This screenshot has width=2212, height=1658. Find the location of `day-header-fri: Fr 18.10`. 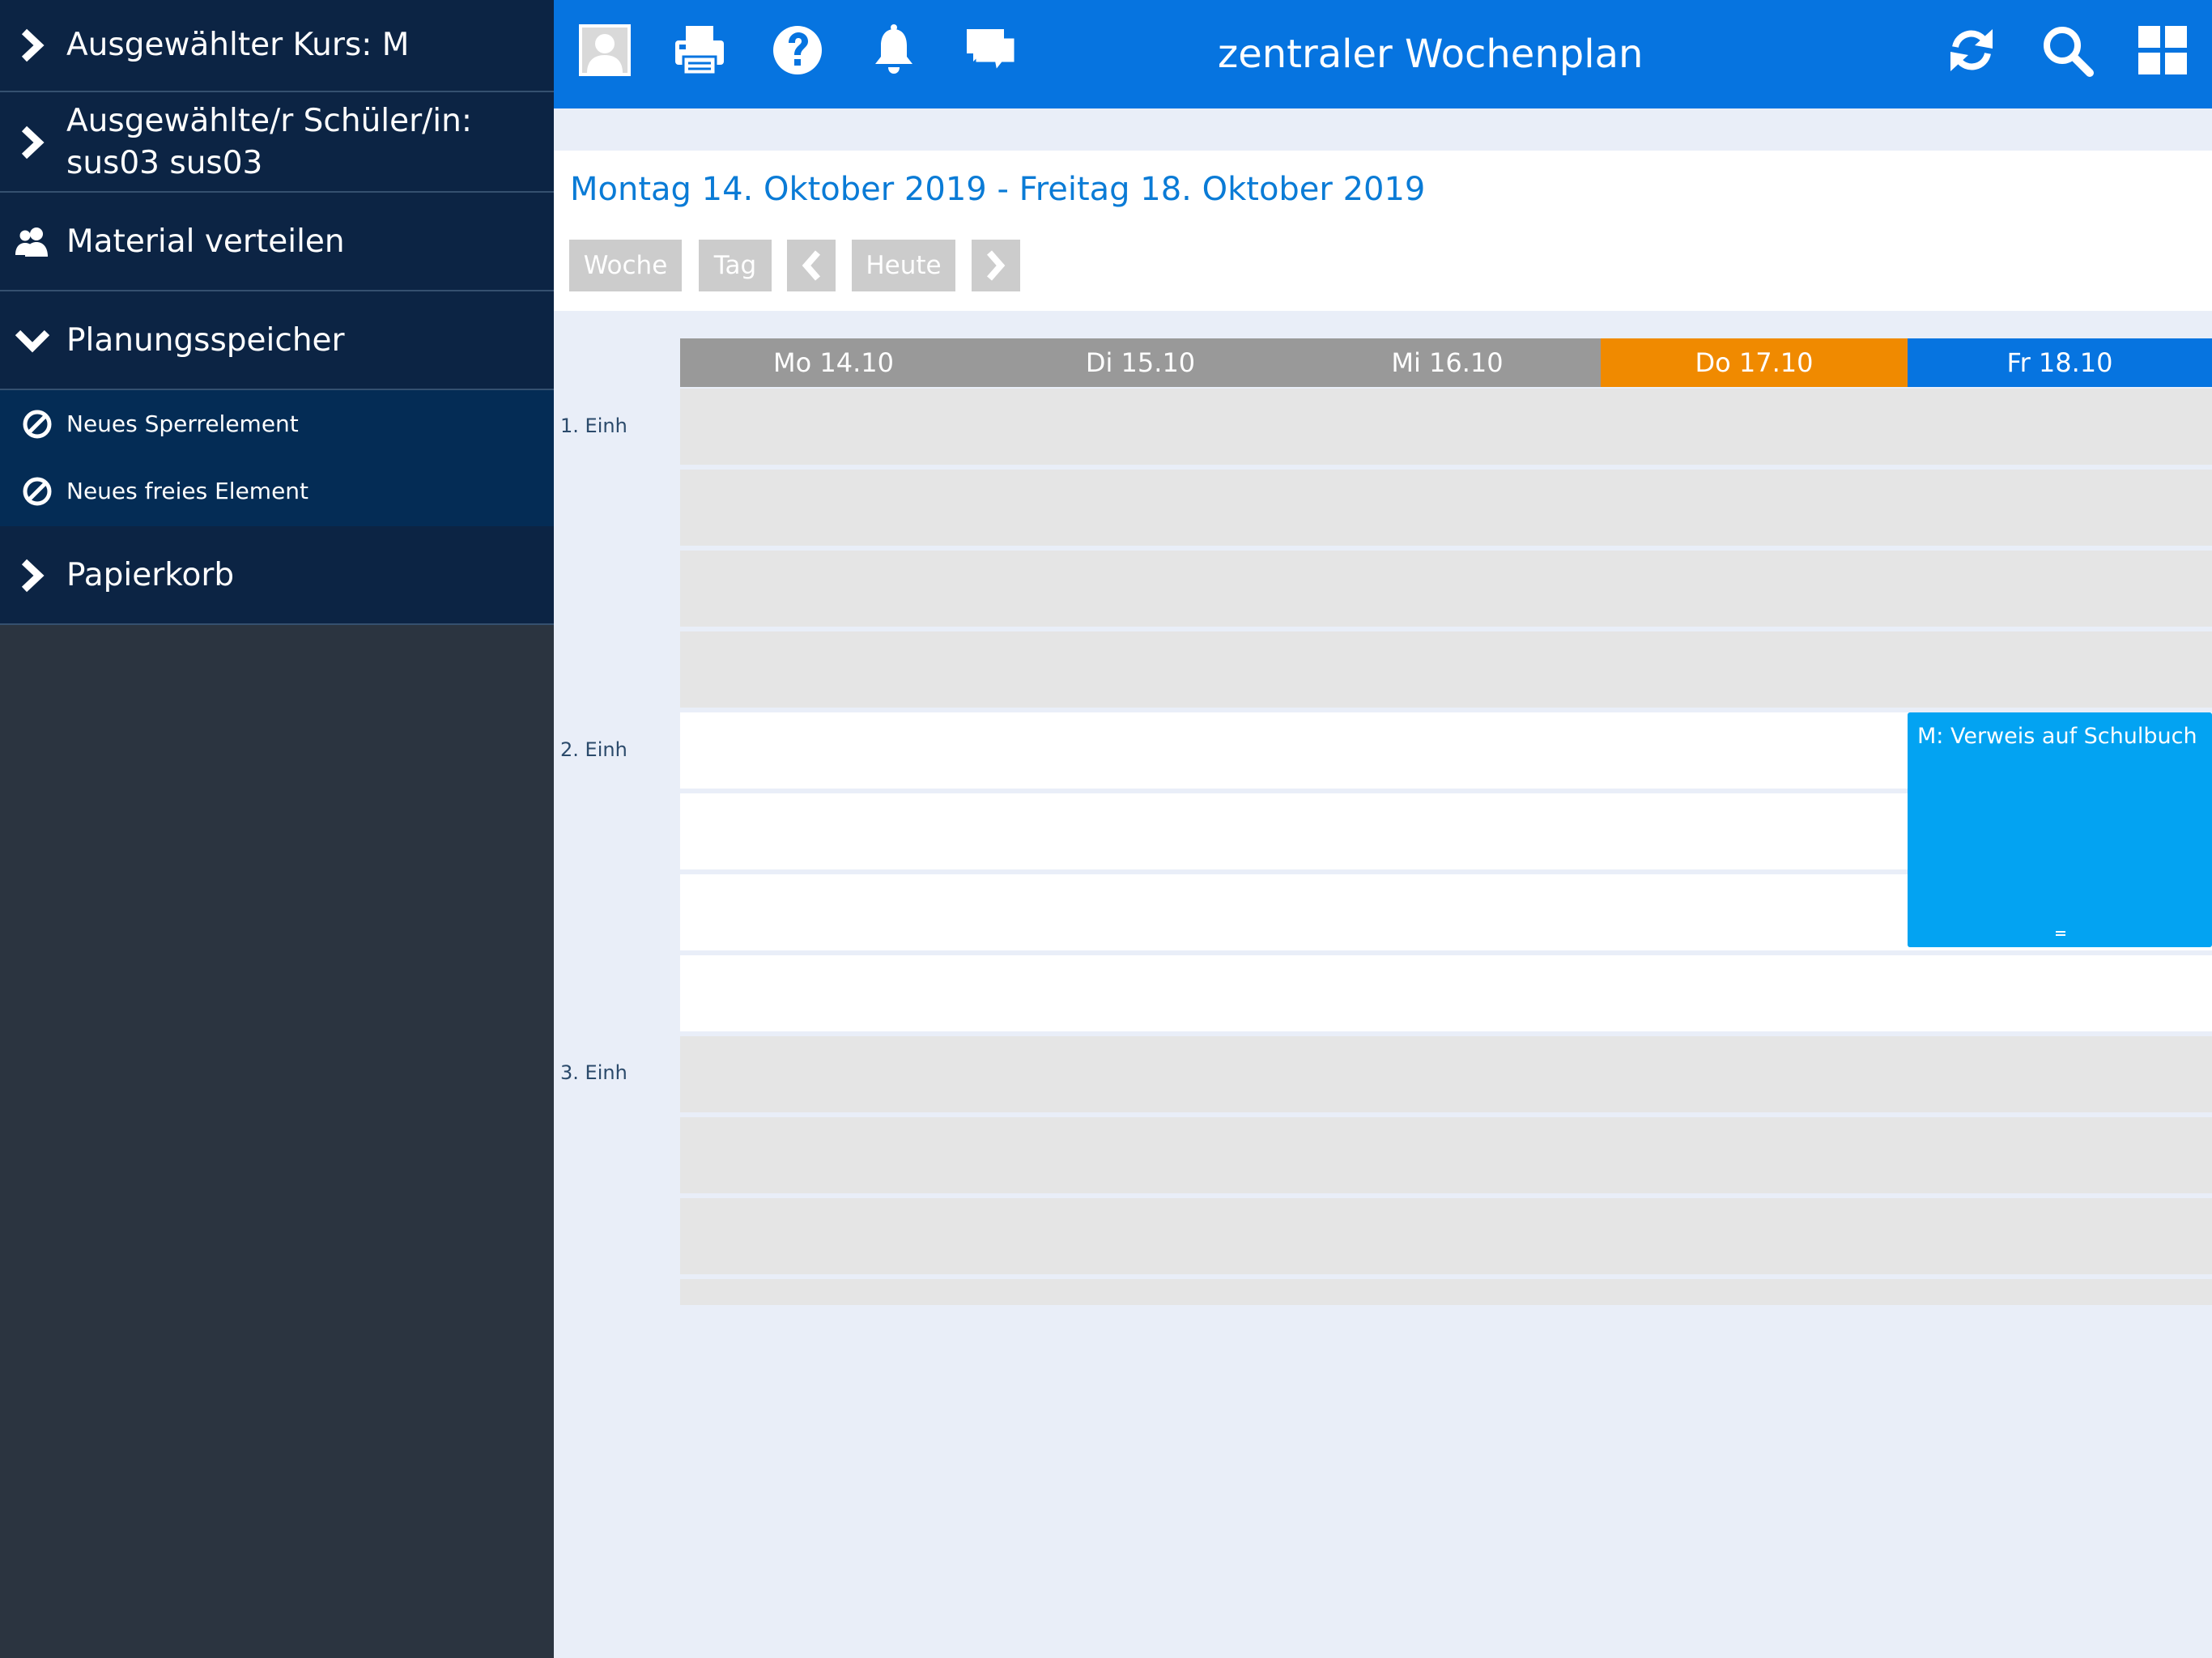

day-header-fri: Fr 18.10 is located at coordinates (2060, 362).